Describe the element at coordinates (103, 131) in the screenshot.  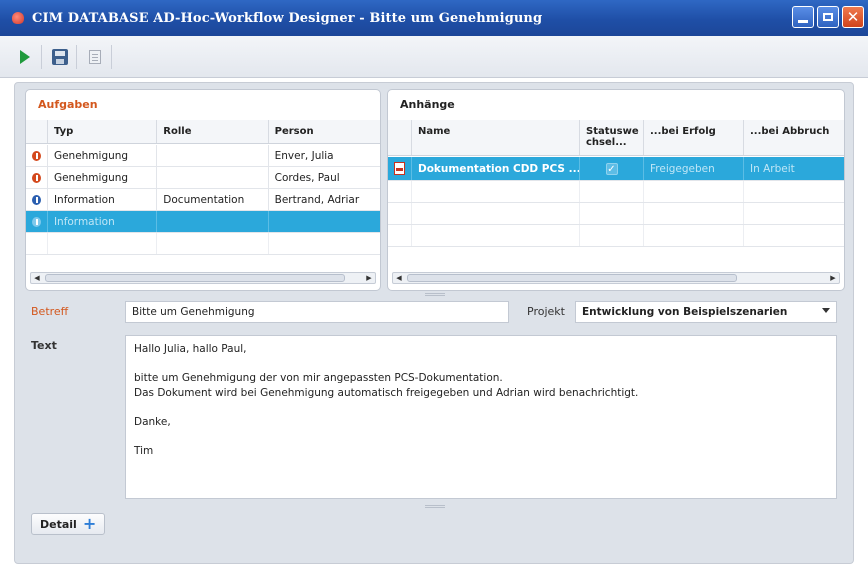
I see `tasks-col-typ: Typ` at that location.